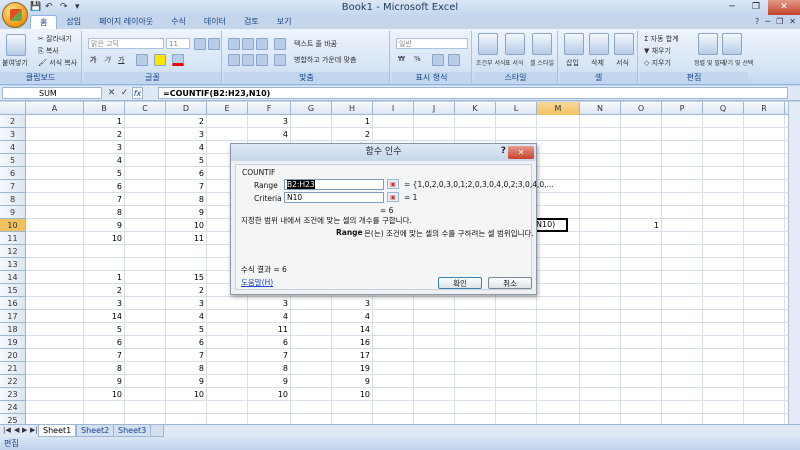 The width and height of the screenshot is (800, 450). I want to click on cell-f23: 10, so click(269, 394).